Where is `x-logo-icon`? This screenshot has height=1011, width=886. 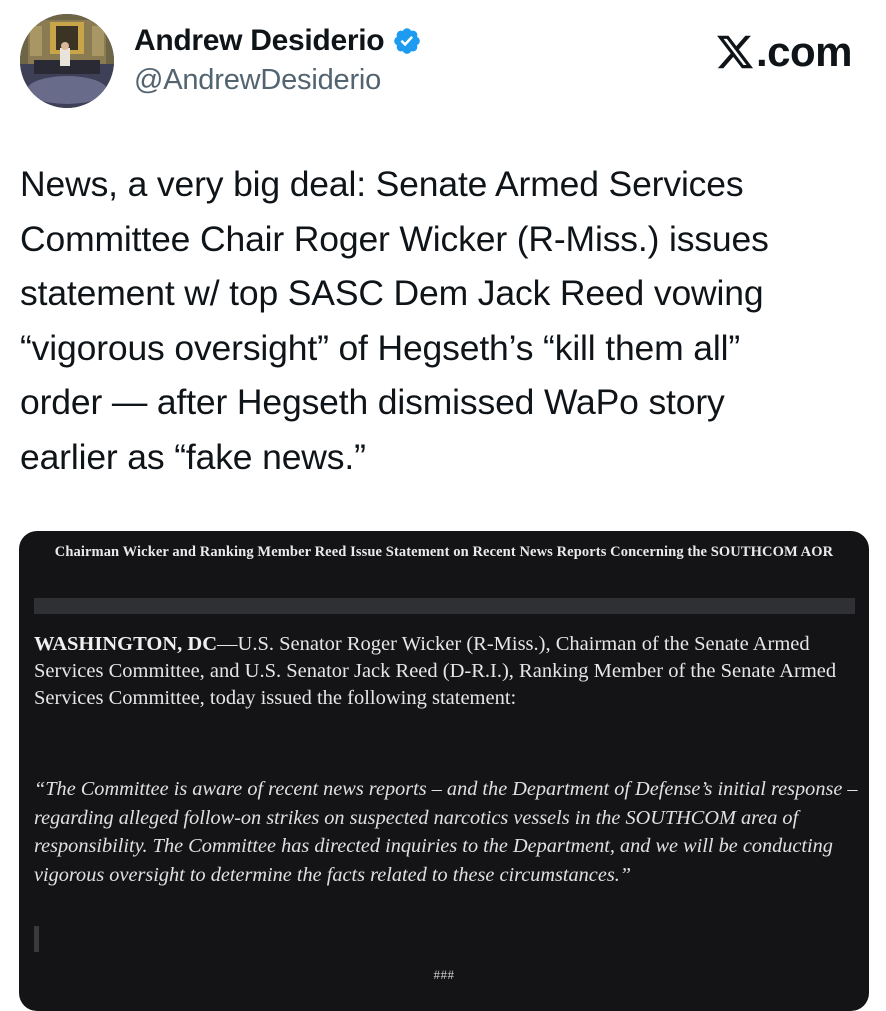
x-logo-icon is located at coordinates (735, 52).